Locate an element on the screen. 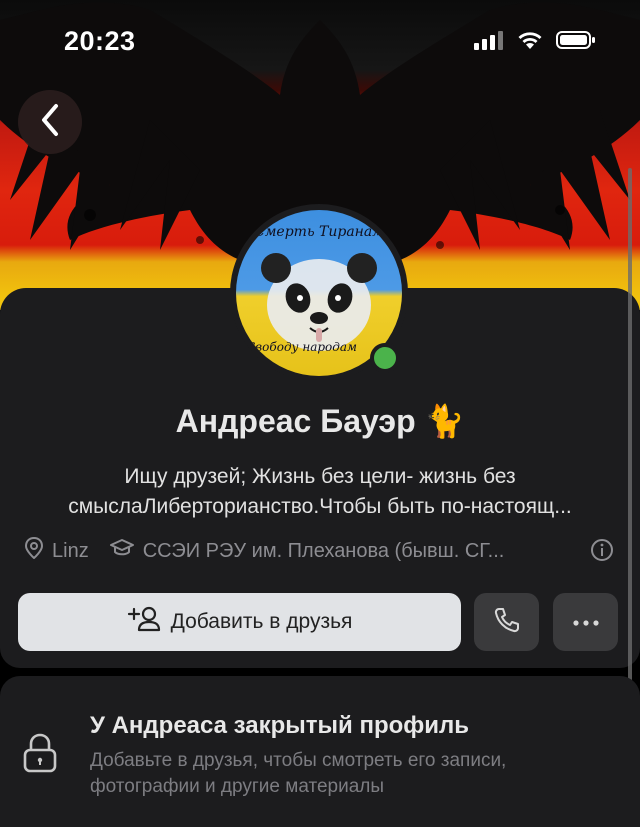 The width and height of the screenshot is (640, 827). status-time: 20:23 is located at coordinates (100, 41).